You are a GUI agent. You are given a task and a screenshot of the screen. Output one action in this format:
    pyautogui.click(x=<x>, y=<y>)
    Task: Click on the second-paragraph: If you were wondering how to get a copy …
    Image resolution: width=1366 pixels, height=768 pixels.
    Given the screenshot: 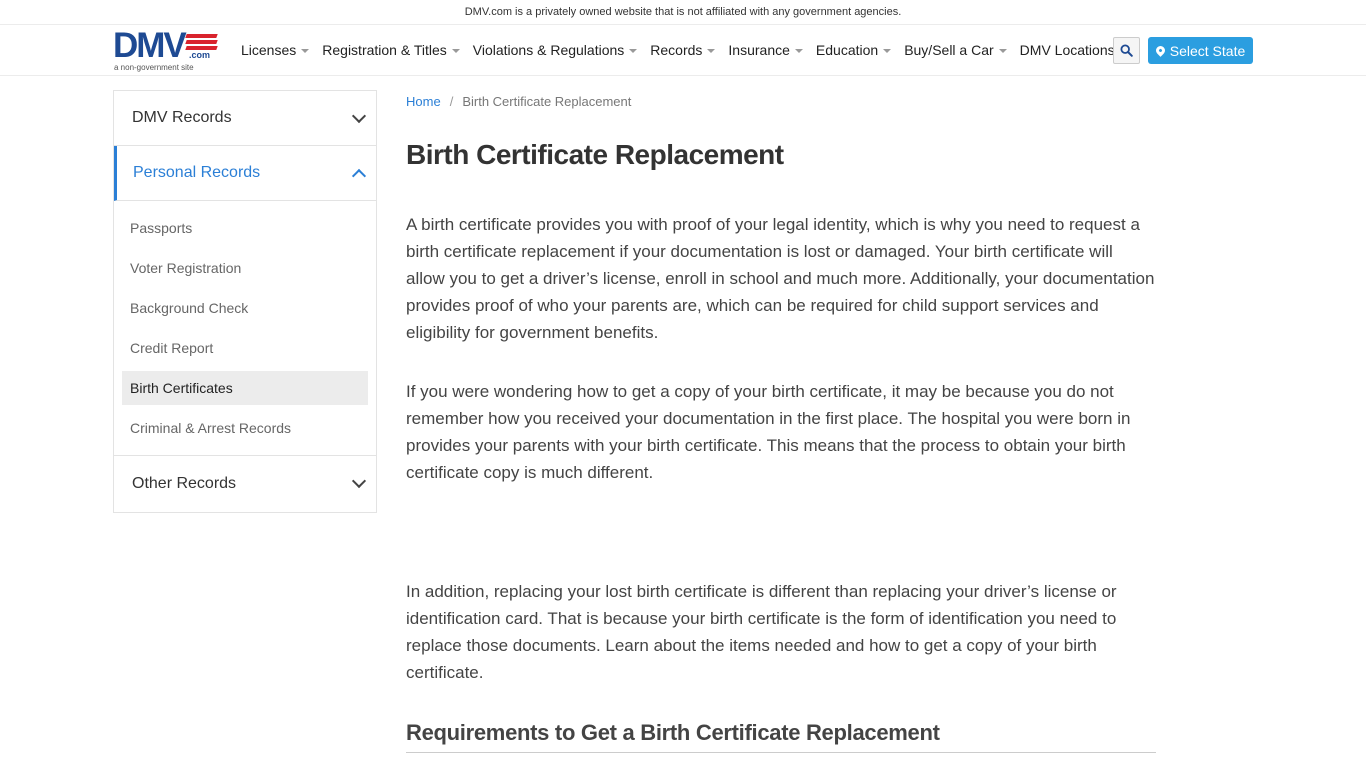 What is the action you would take?
    pyautogui.click(x=768, y=432)
    